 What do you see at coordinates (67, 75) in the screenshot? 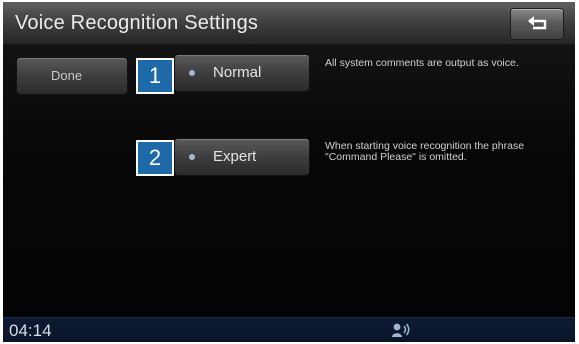
I see `done-button-label: Done` at bounding box center [67, 75].